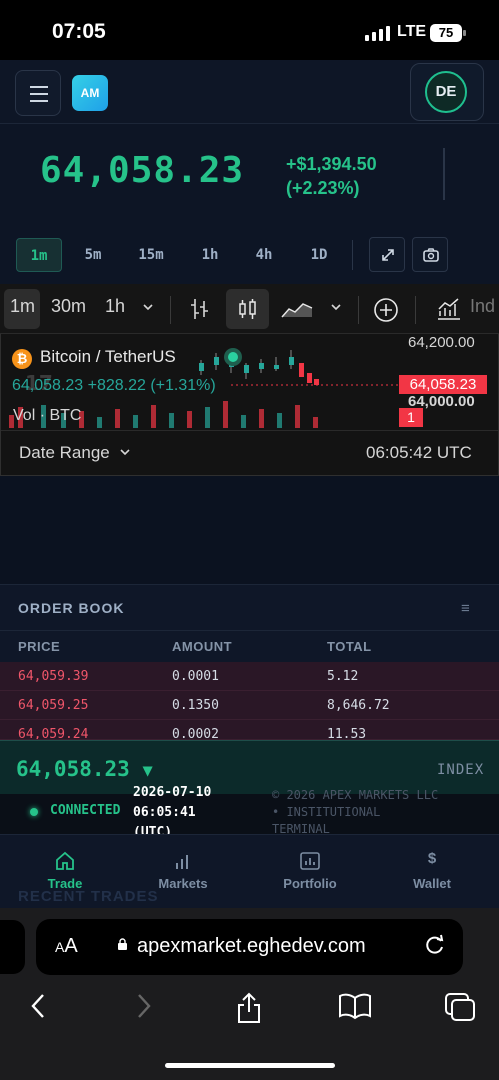  What do you see at coordinates (142, 170) in the screenshot?
I see `last-price: 64,058.23` at bounding box center [142, 170].